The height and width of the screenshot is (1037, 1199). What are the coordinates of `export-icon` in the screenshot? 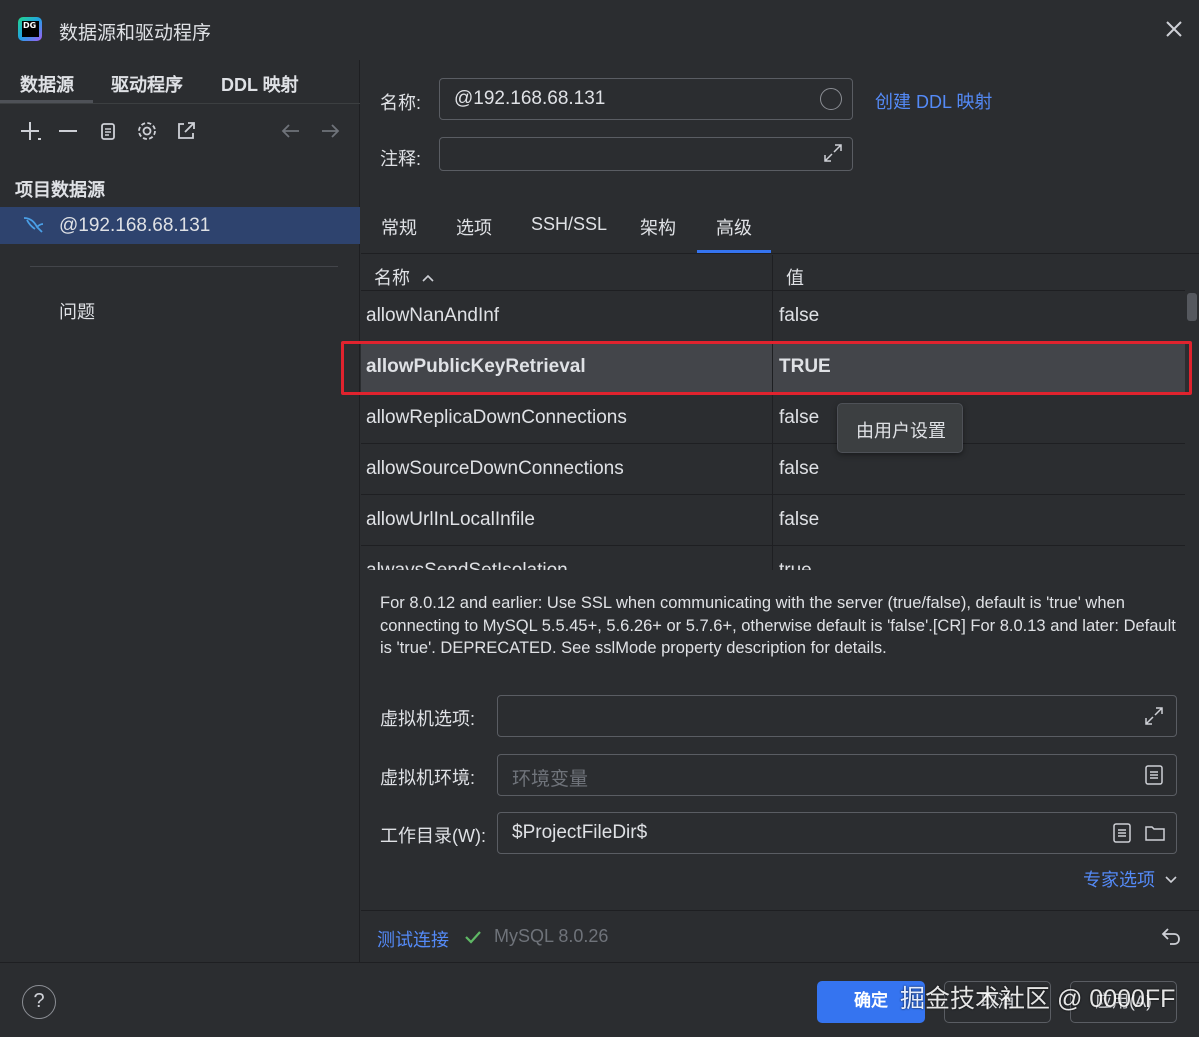 It's located at (186, 131).